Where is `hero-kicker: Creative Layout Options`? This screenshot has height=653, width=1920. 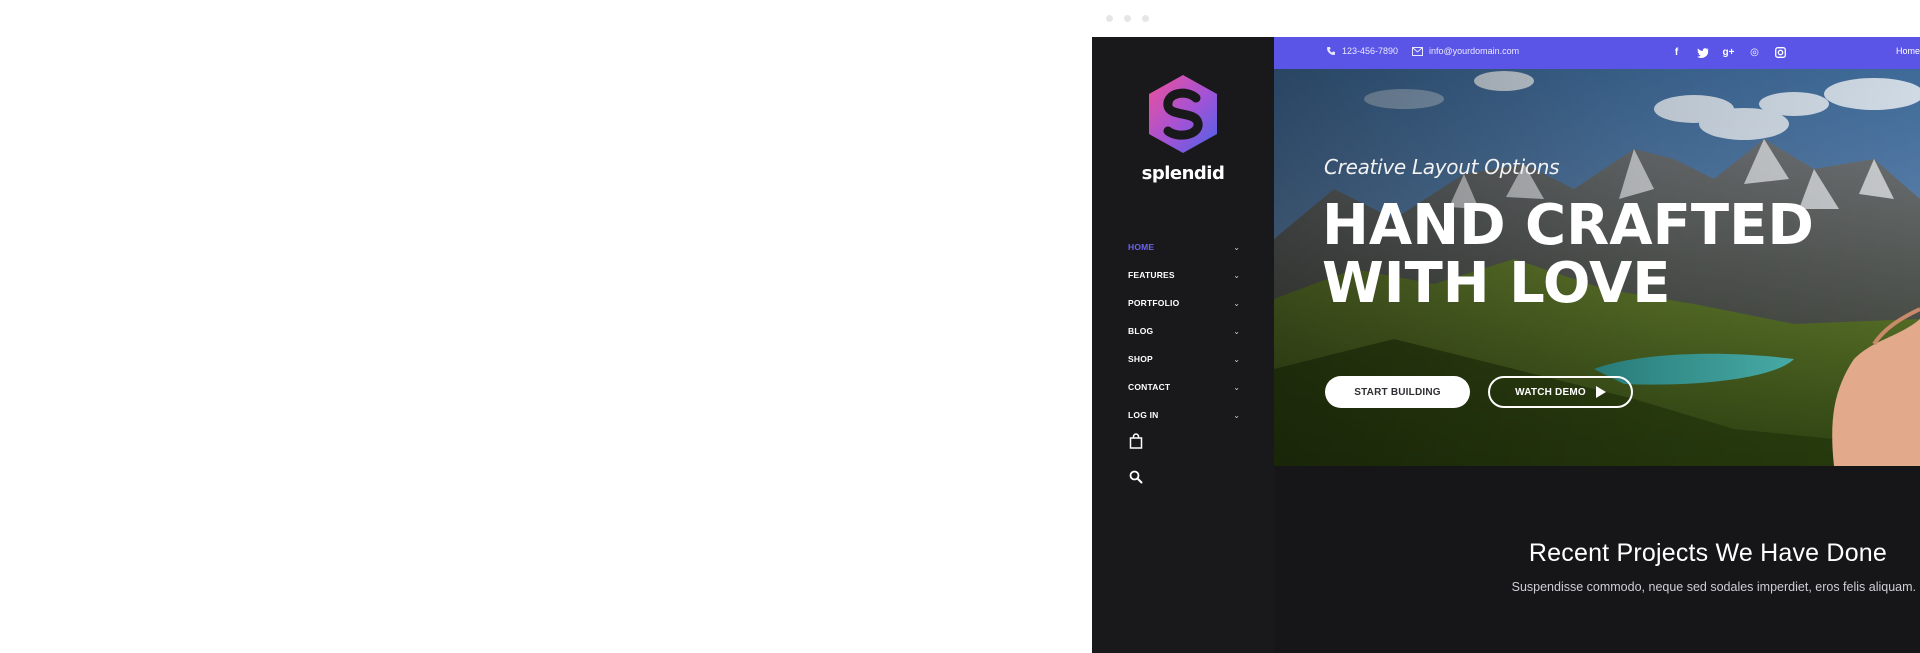 hero-kicker: Creative Layout Options is located at coordinates (1442, 167).